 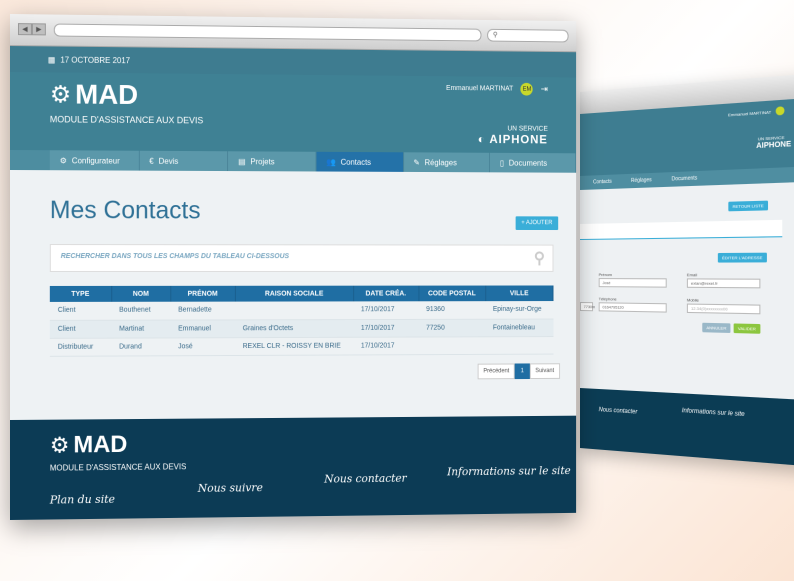 What do you see at coordinates (126, 119) in the screenshot?
I see `app-subtitle: MODULE D'ASSISTANCE AUX DEVIS` at bounding box center [126, 119].